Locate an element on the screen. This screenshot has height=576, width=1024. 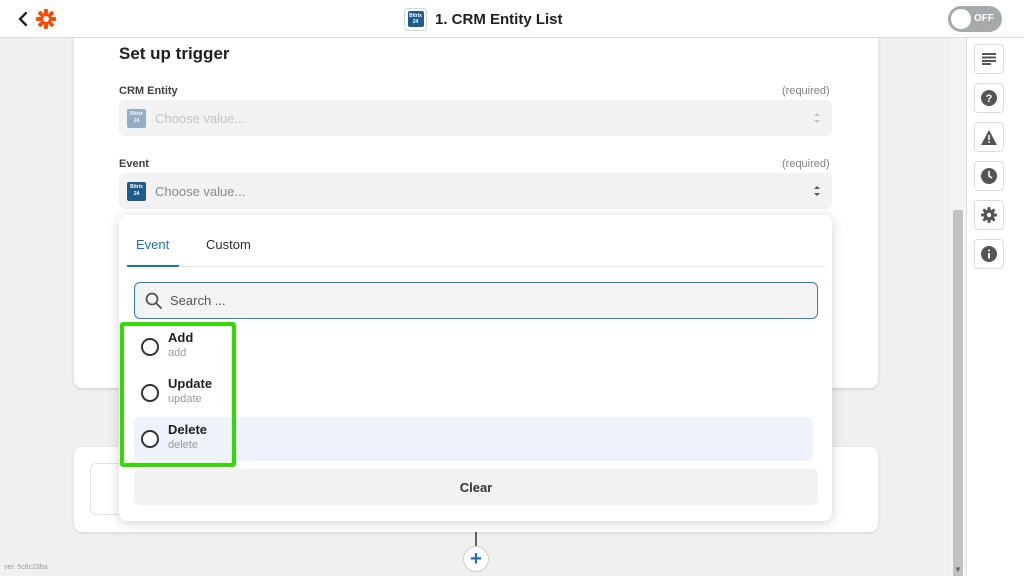
details-button is located at coordinates (989, 59).